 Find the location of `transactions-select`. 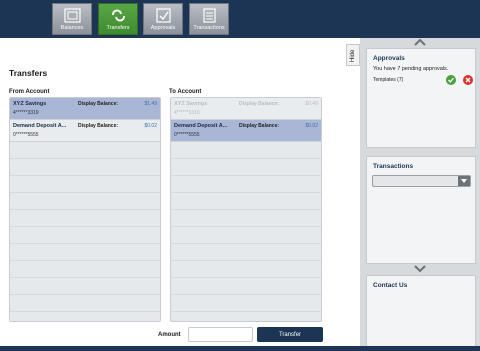

transactions-select is located at coordinates (421, 181).